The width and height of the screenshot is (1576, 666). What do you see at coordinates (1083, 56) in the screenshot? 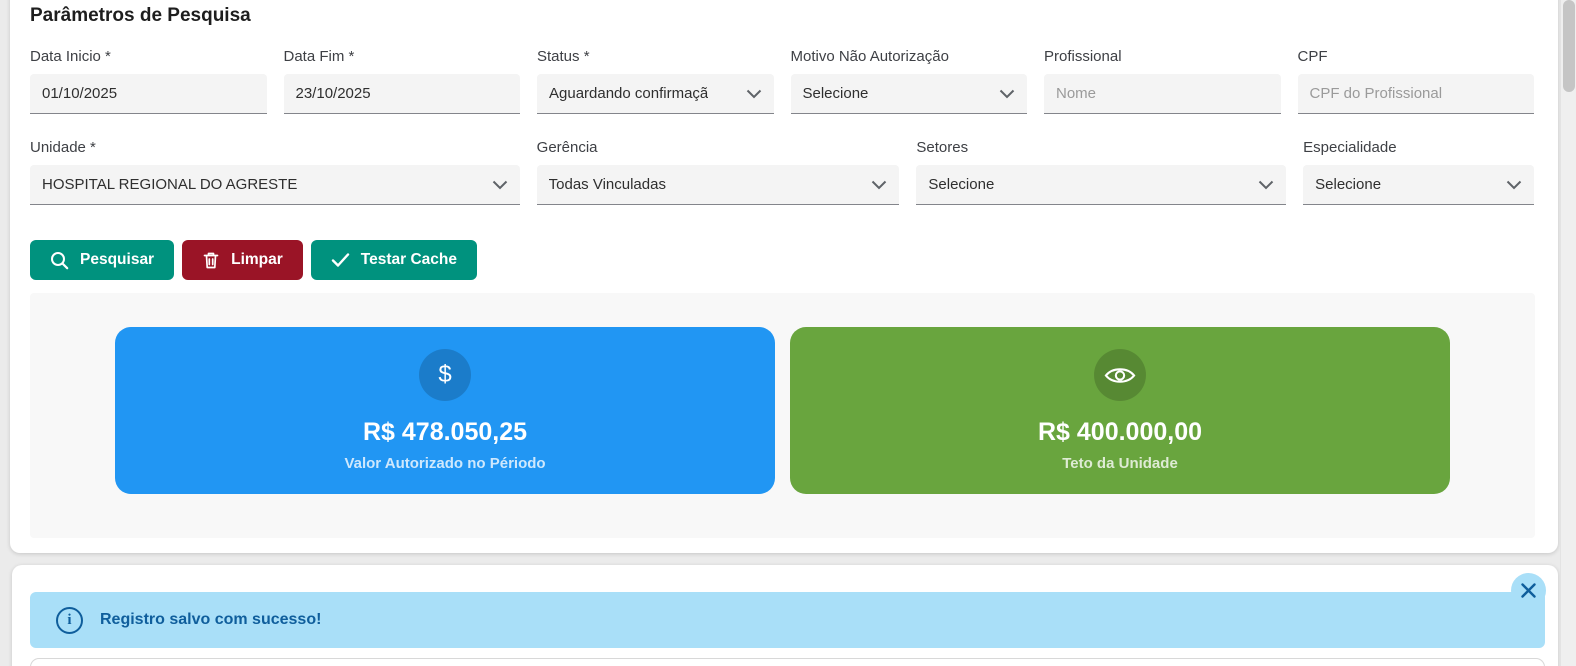
I see `profissional-label: Profissional` at bounding box center [1083, 56].